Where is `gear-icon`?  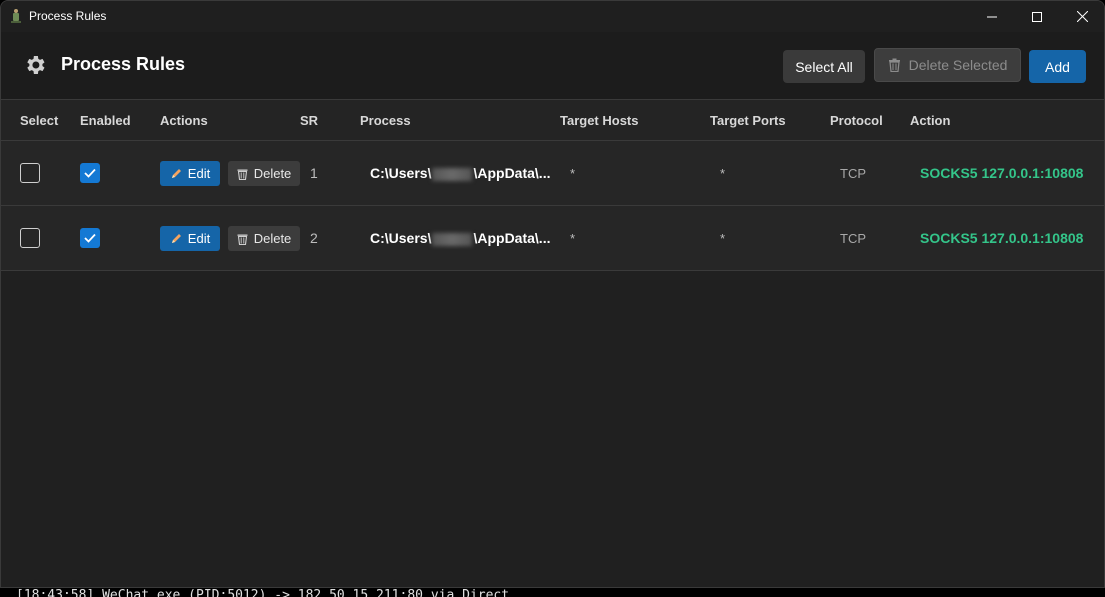 gear-icon is located at coordinates (36, 65).